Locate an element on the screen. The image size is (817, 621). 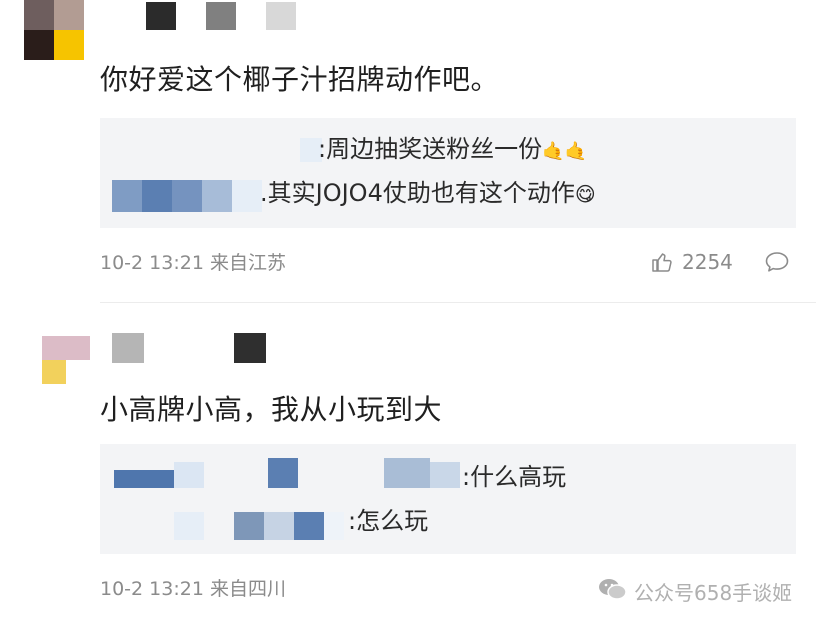
like-button: 2254 is located at coordinates (700, 263).